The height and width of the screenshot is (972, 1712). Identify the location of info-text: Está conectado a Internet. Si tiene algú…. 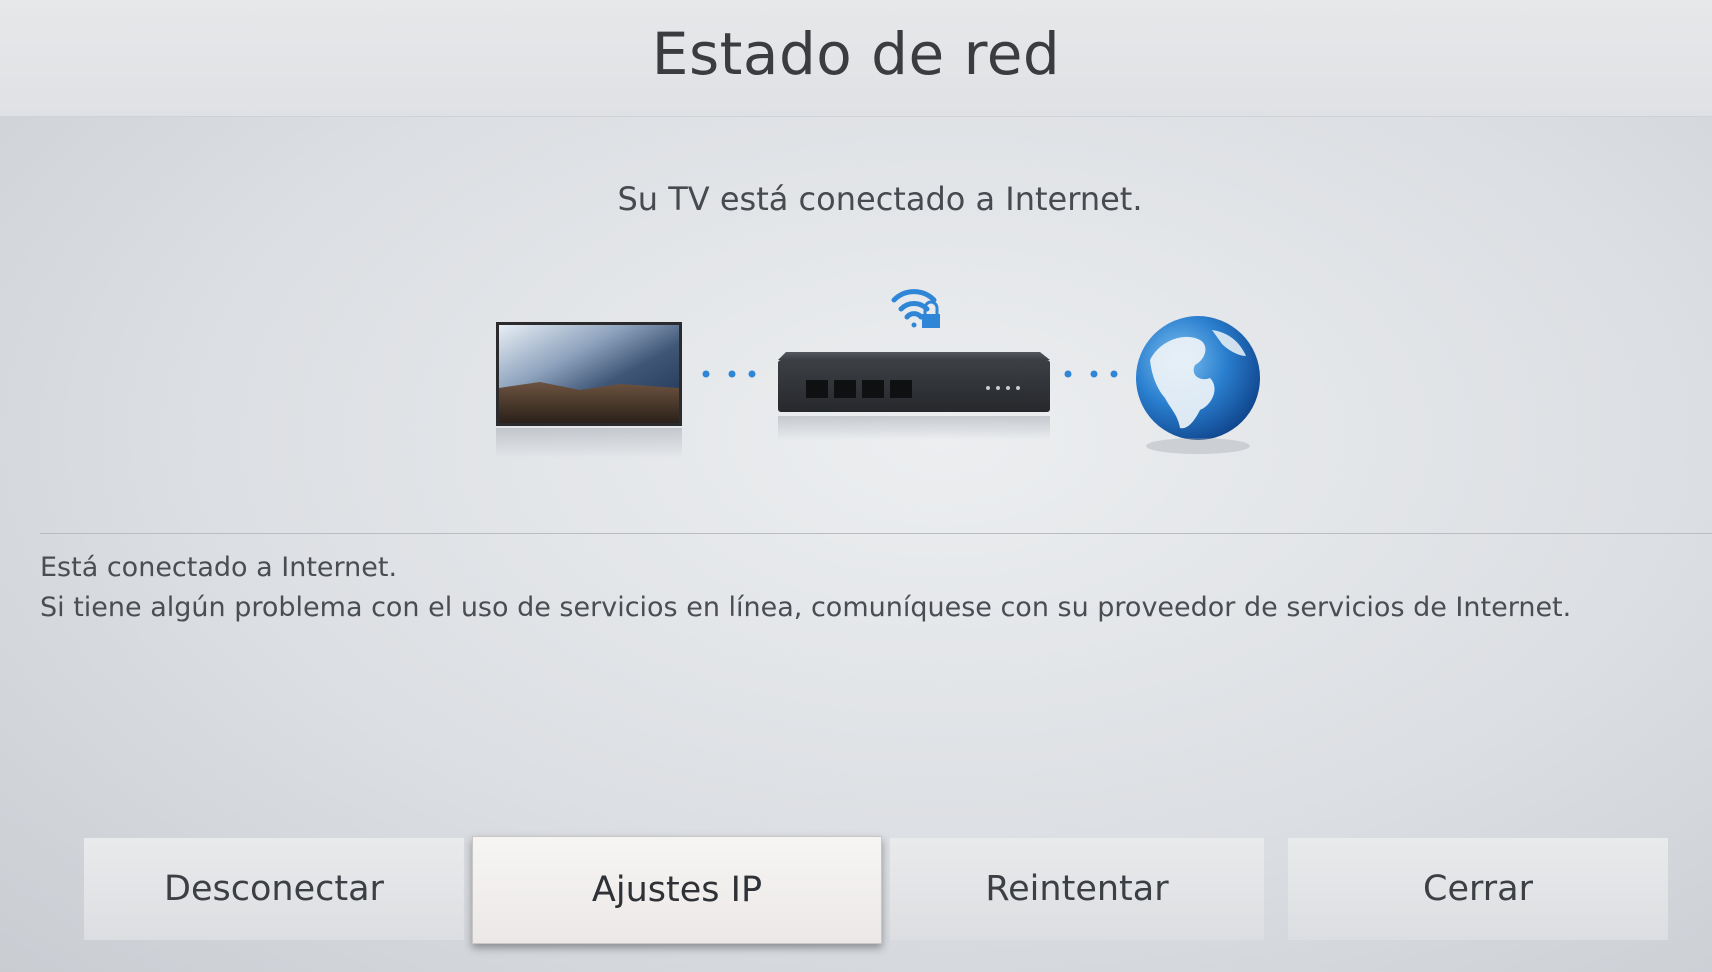
(805, 588).